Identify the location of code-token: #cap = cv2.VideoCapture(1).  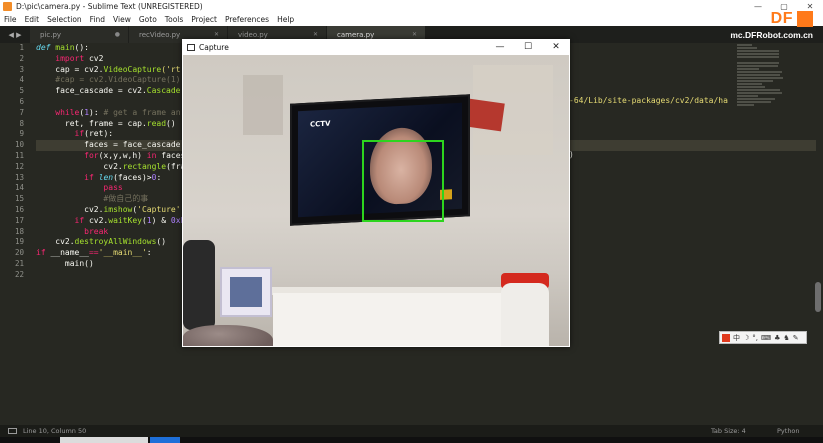
(108, 80).